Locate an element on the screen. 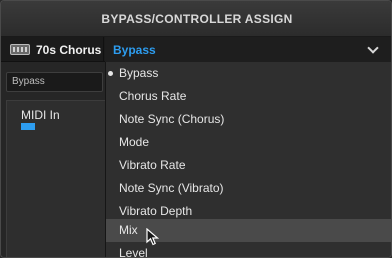  menu-item-label: Note Sync (Chorus) is located at coordinates (172, 119).